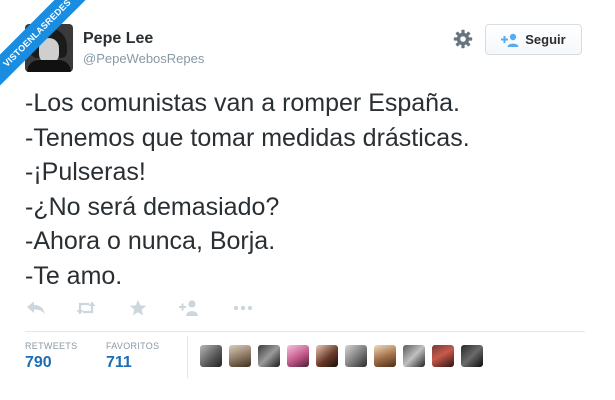 Image resolution: width=615 pixels, height=400 pixels. I want to click on tweet-line: -Ahora o nunca, Borja., so click(150, 241).